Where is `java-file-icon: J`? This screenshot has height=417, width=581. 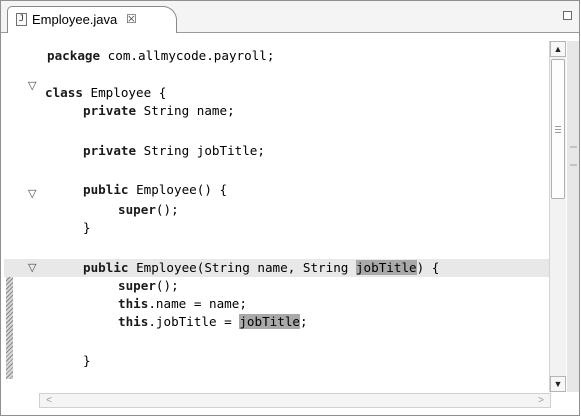
java-file-icon: J is located at coordinates (21, 19).